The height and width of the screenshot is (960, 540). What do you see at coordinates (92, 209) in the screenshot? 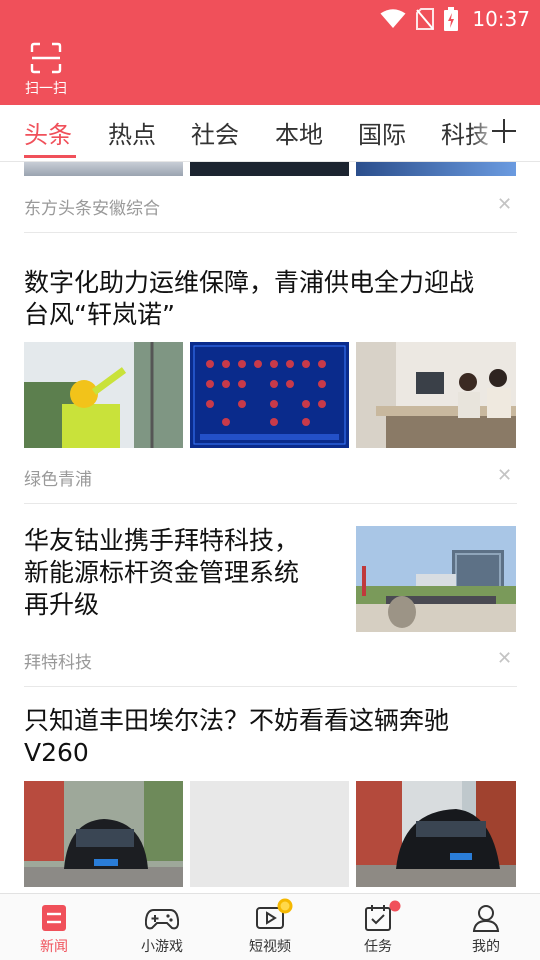
I see `news-source: 东方头条安徽综合` at bounding box center [92, 209].